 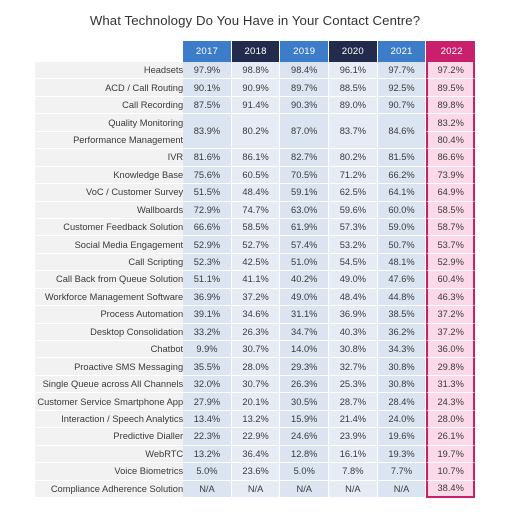 I want to click on cell-2019: 51.0%, so click(x=305, y=262).